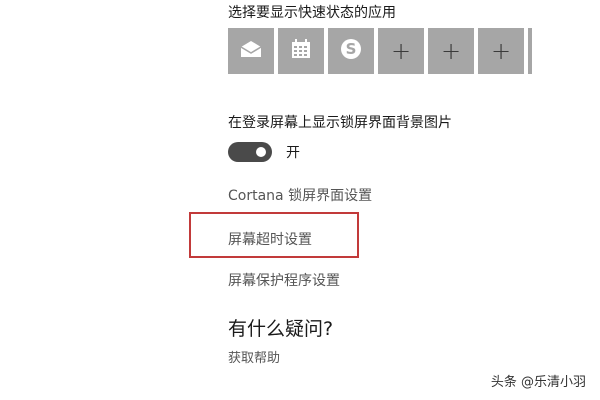  What do you see at coordinates (530, 51) in the screenshot?
I see `quick-status-tile-partial` at bounding box center [530, 51].